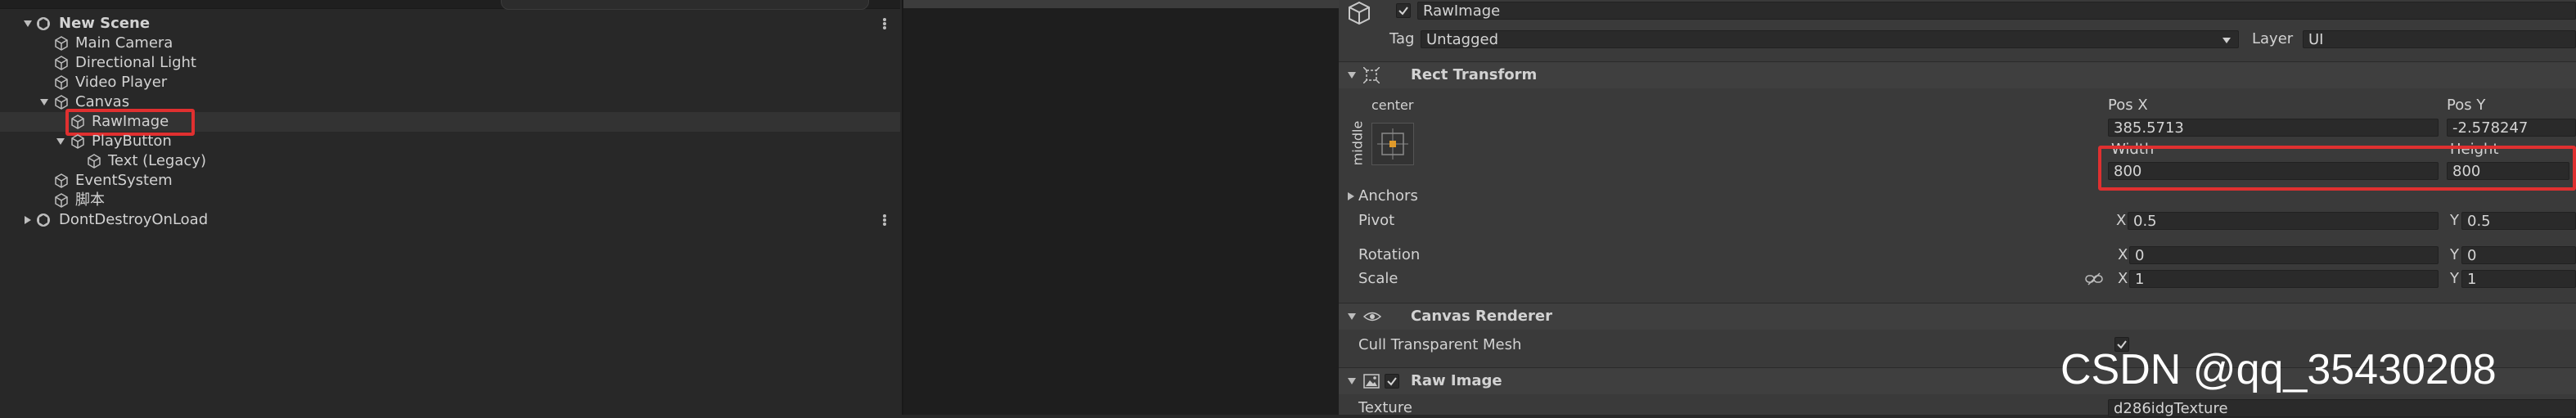  What do you see at coordinates (2337, 168) in the screenshot?
I see `size-highlight-box` at bounding box center [2337, 168].